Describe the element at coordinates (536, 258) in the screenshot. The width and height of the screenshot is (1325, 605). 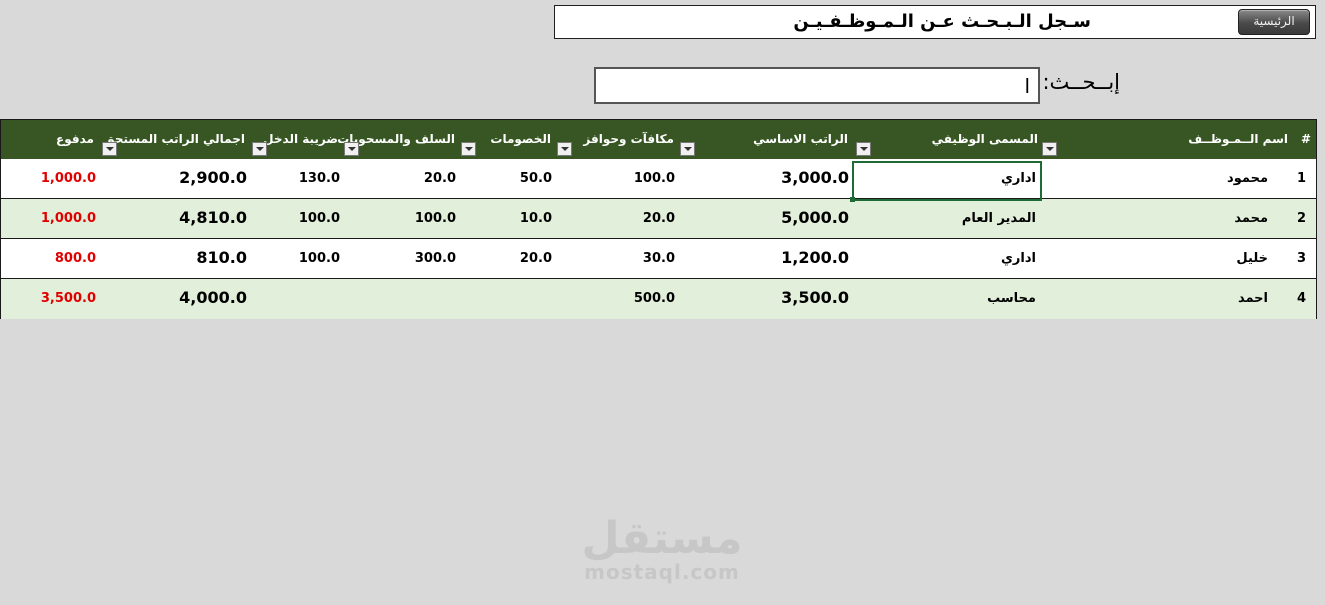
I see `cell-deductions: 20.0` at that location.